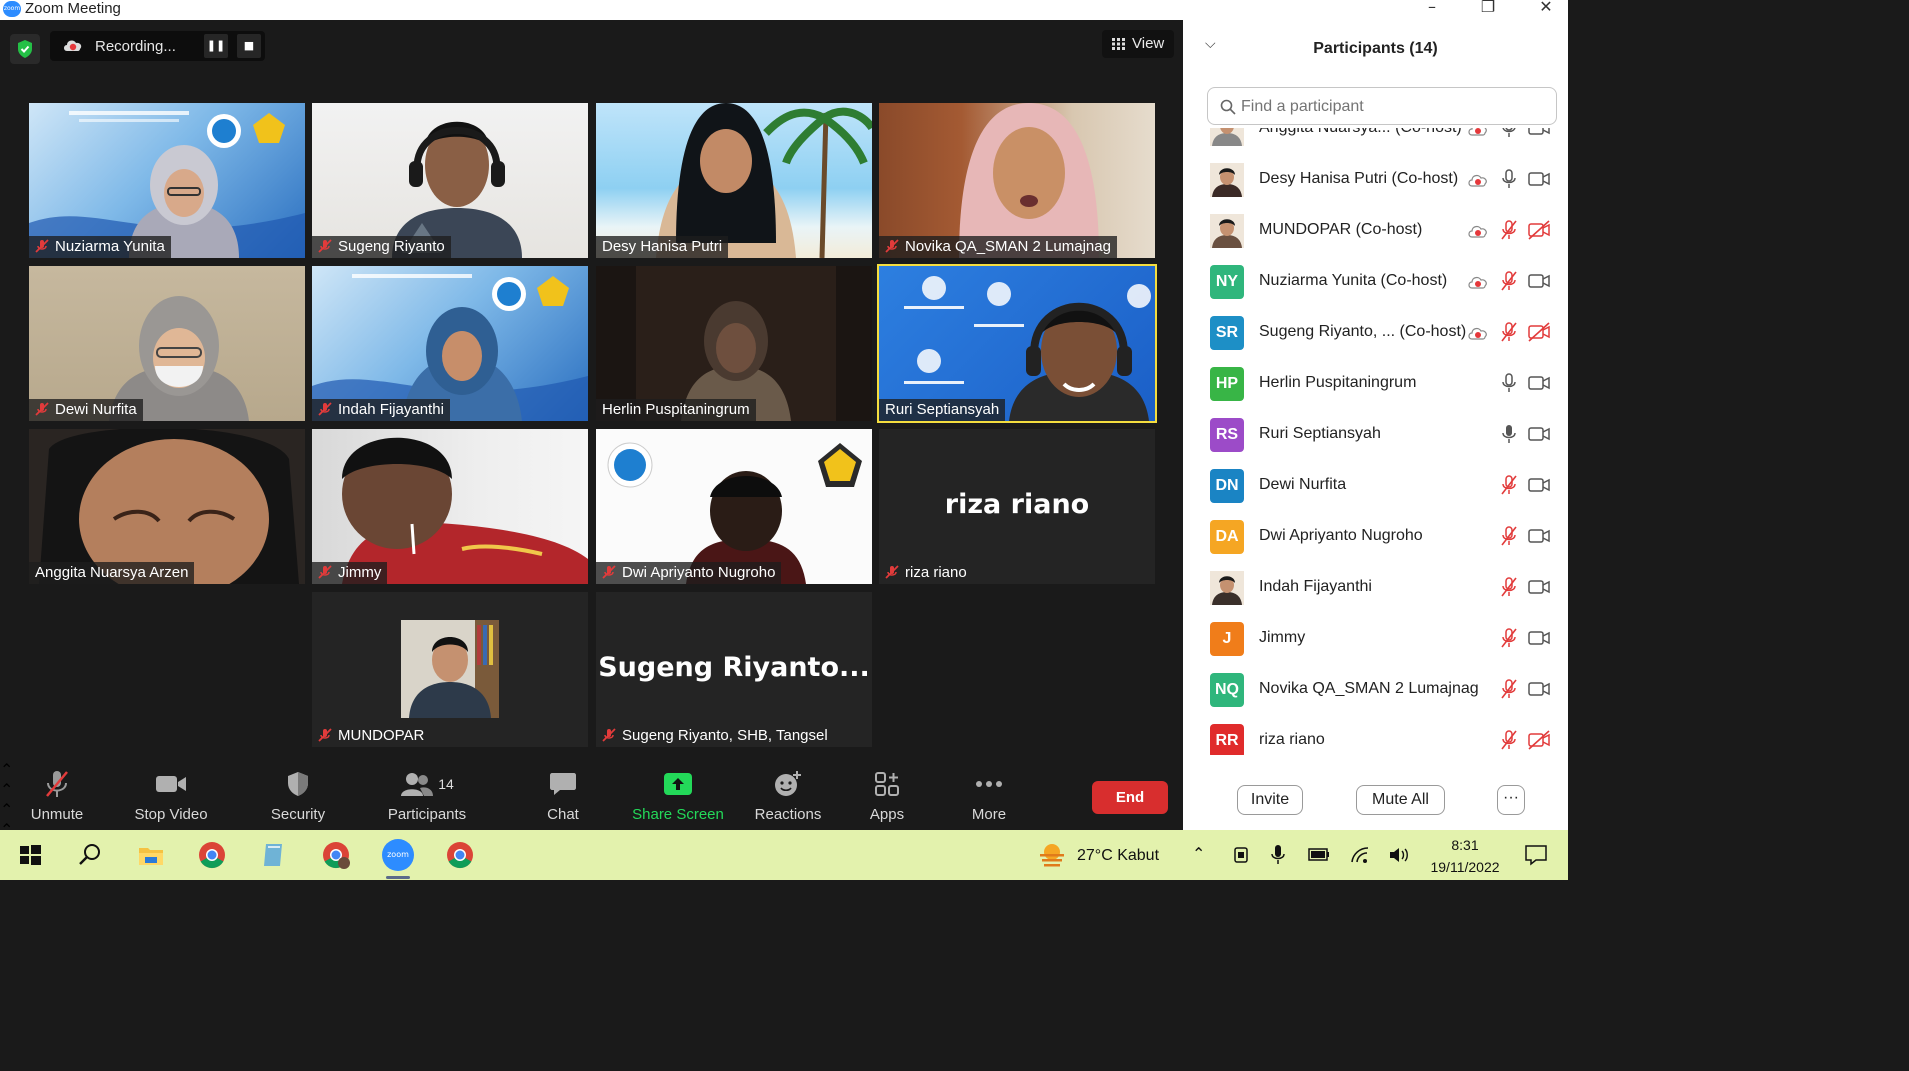  I want to click on file-explorer-icon, so click(151, 855).